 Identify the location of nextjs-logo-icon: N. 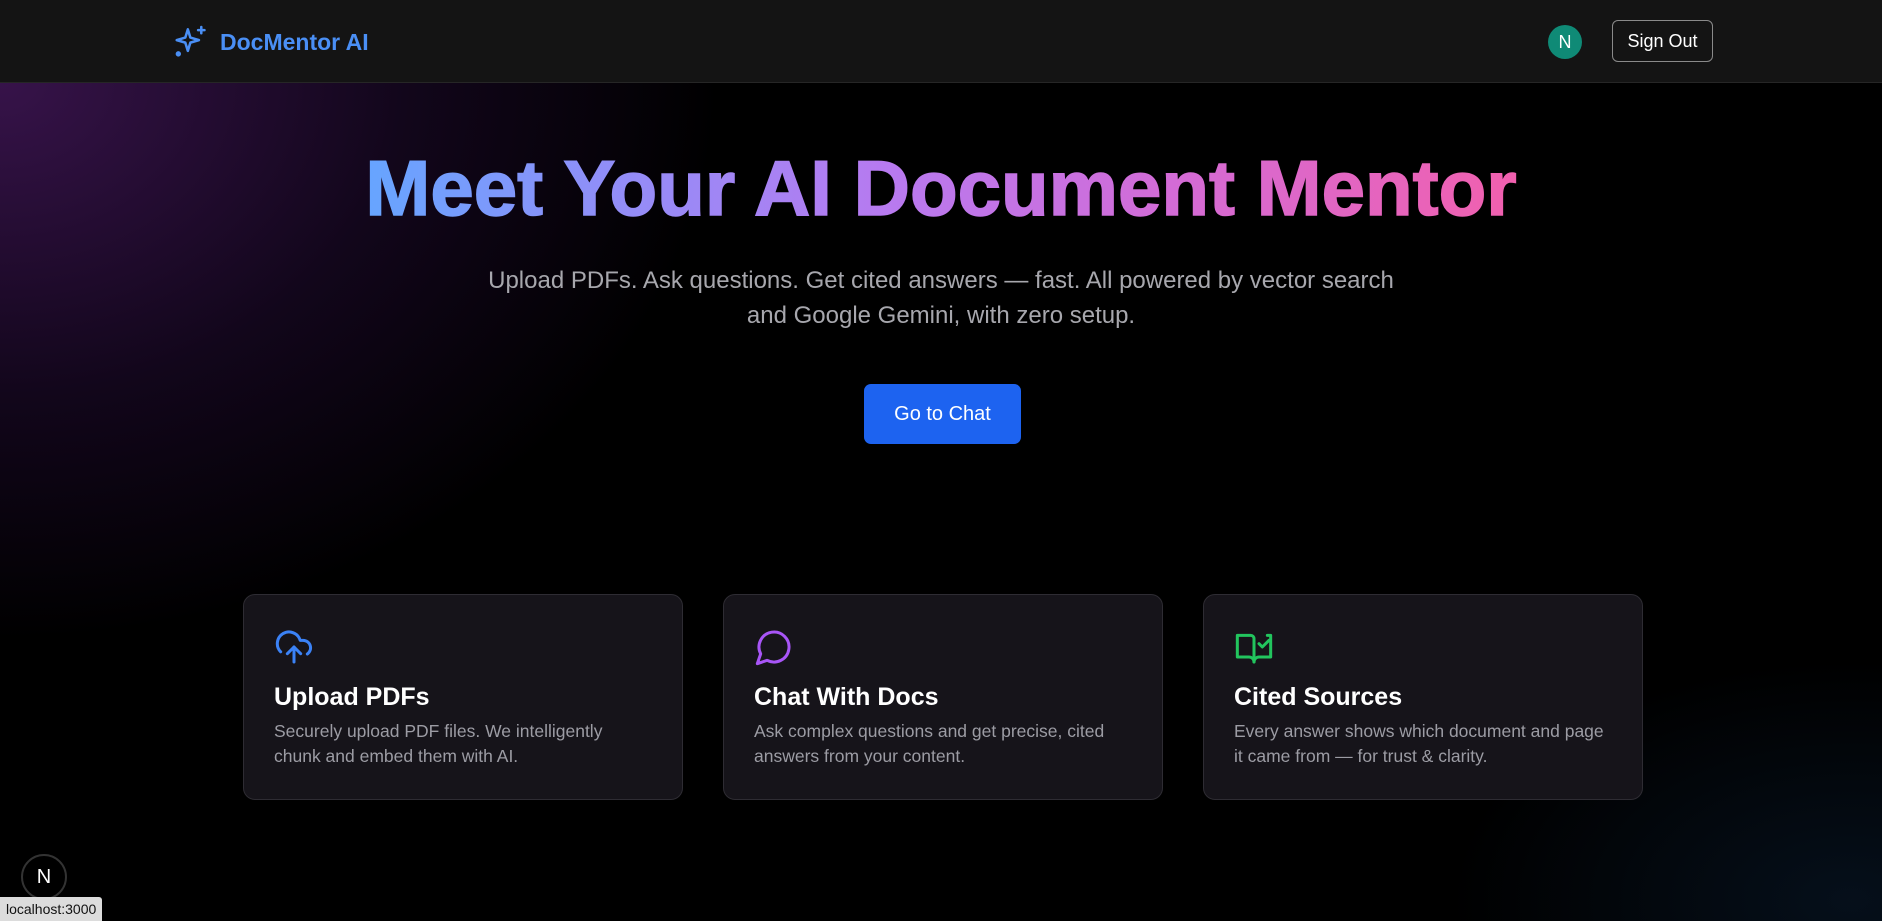
(44, 876).